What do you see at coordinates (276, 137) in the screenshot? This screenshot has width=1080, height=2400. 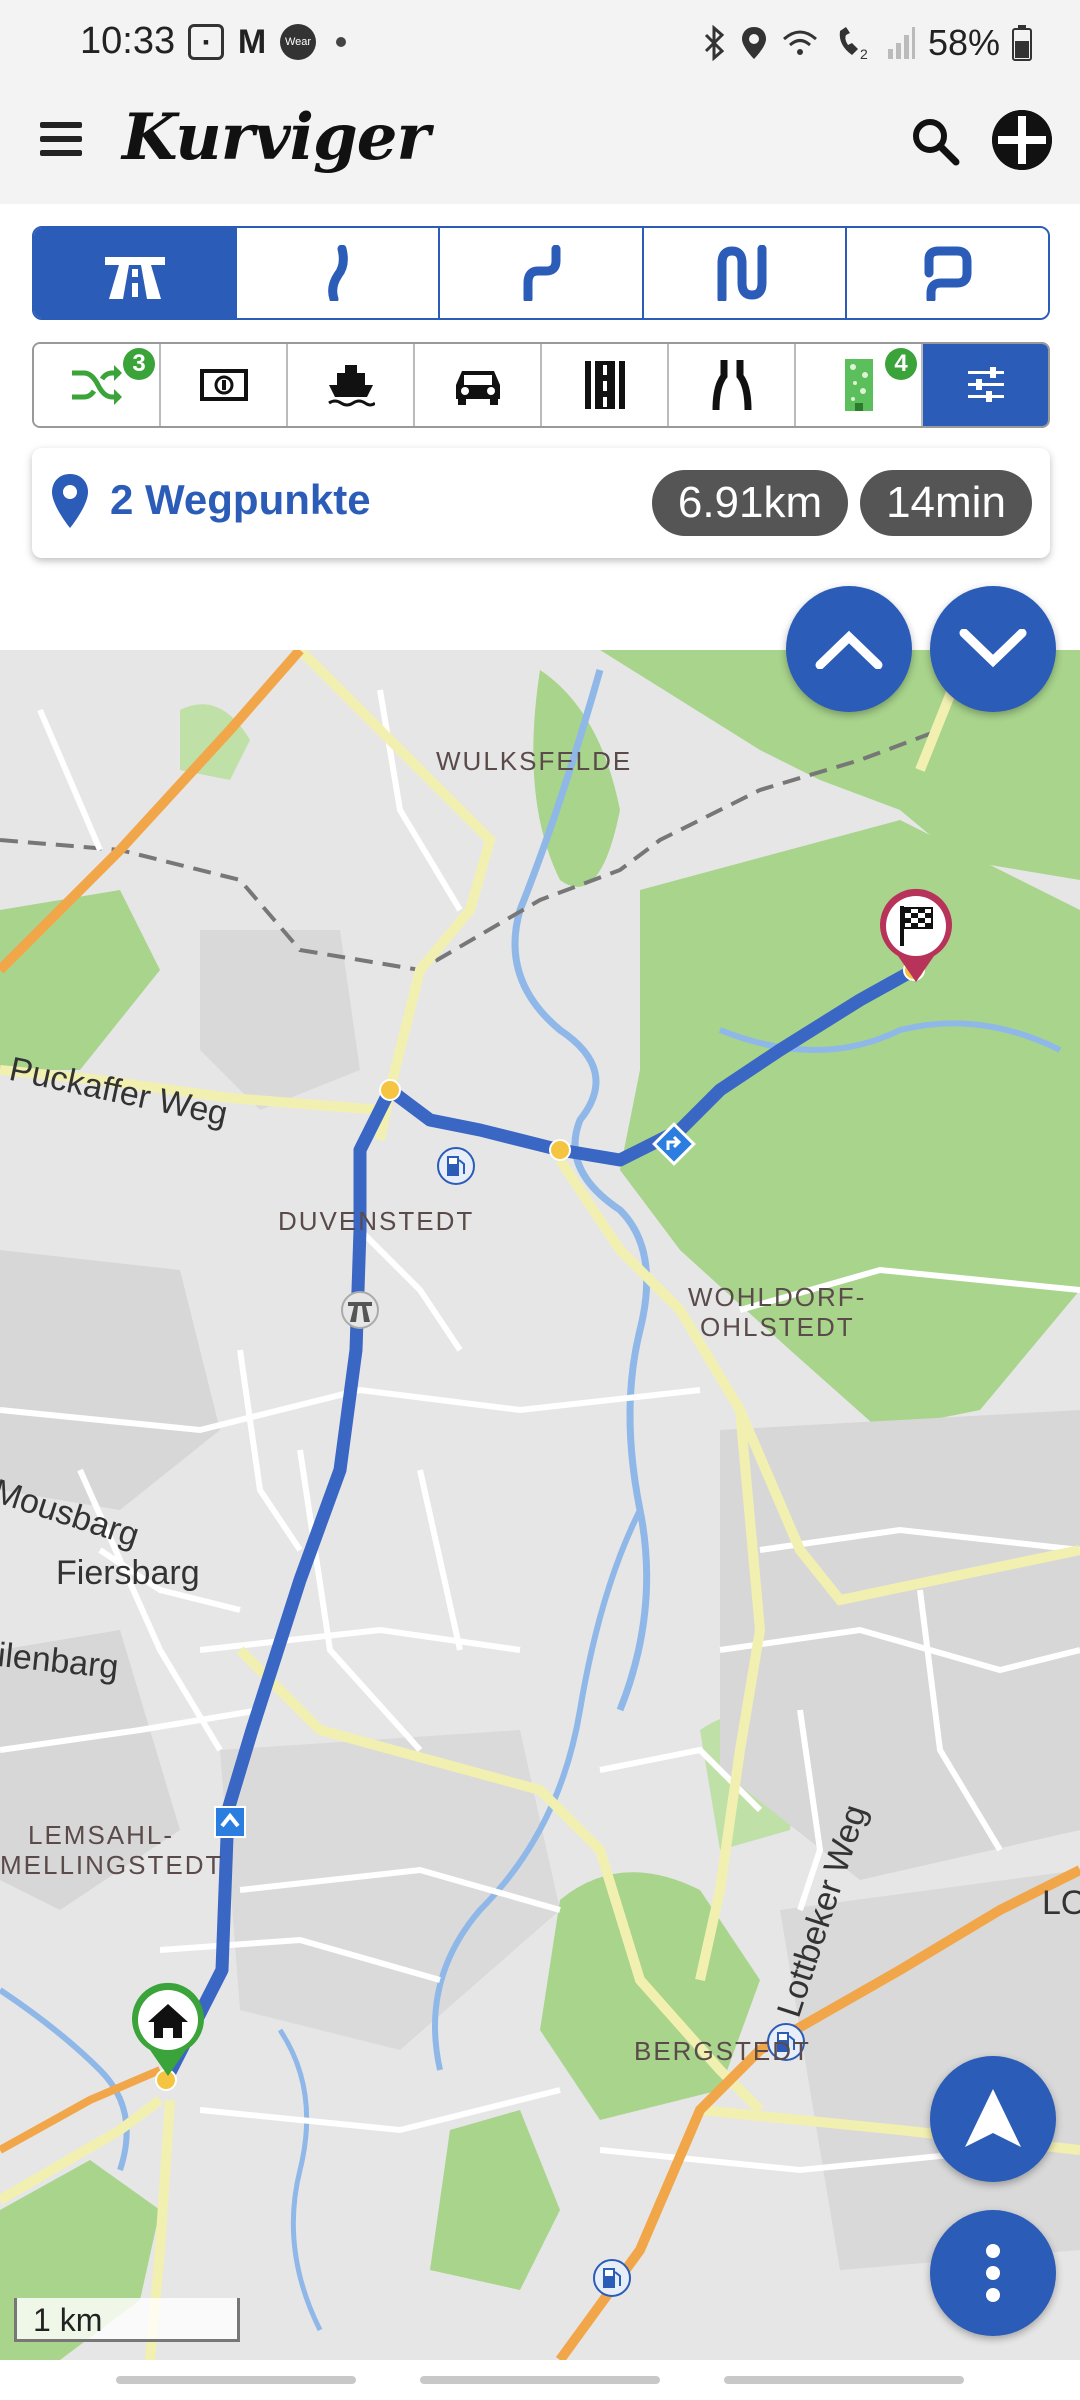 I see `app-logo: Kurviger` at bounding box center [276, 137].